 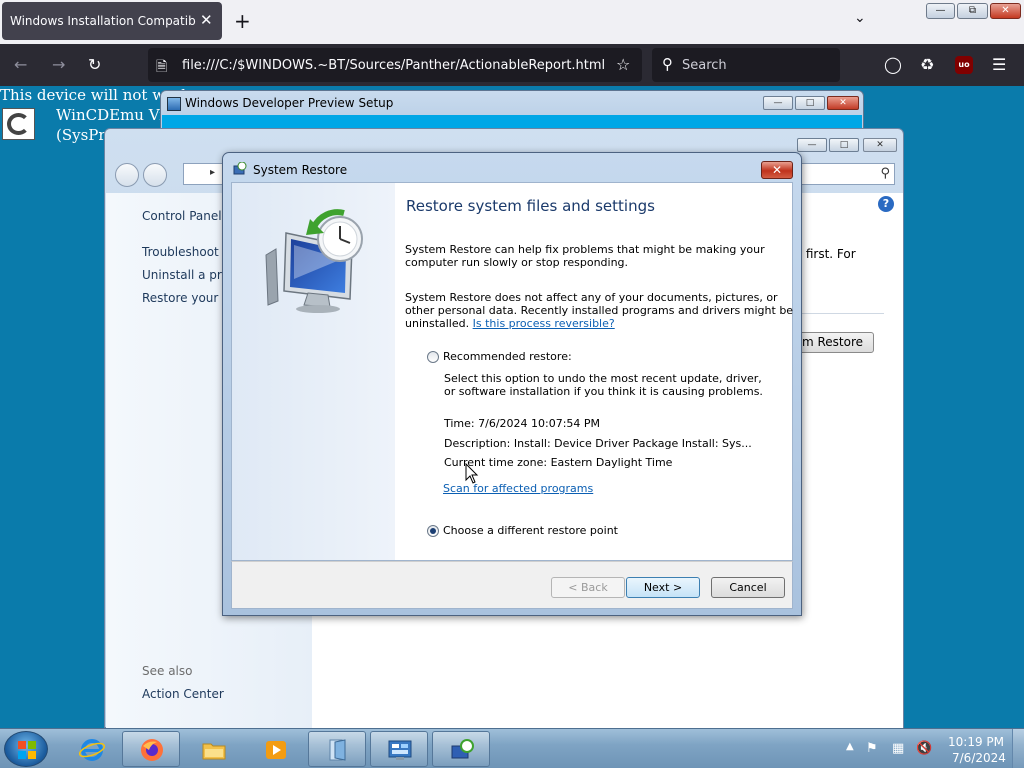 I want to click on cp-minimize-button: —, so click(x=812, y=145).